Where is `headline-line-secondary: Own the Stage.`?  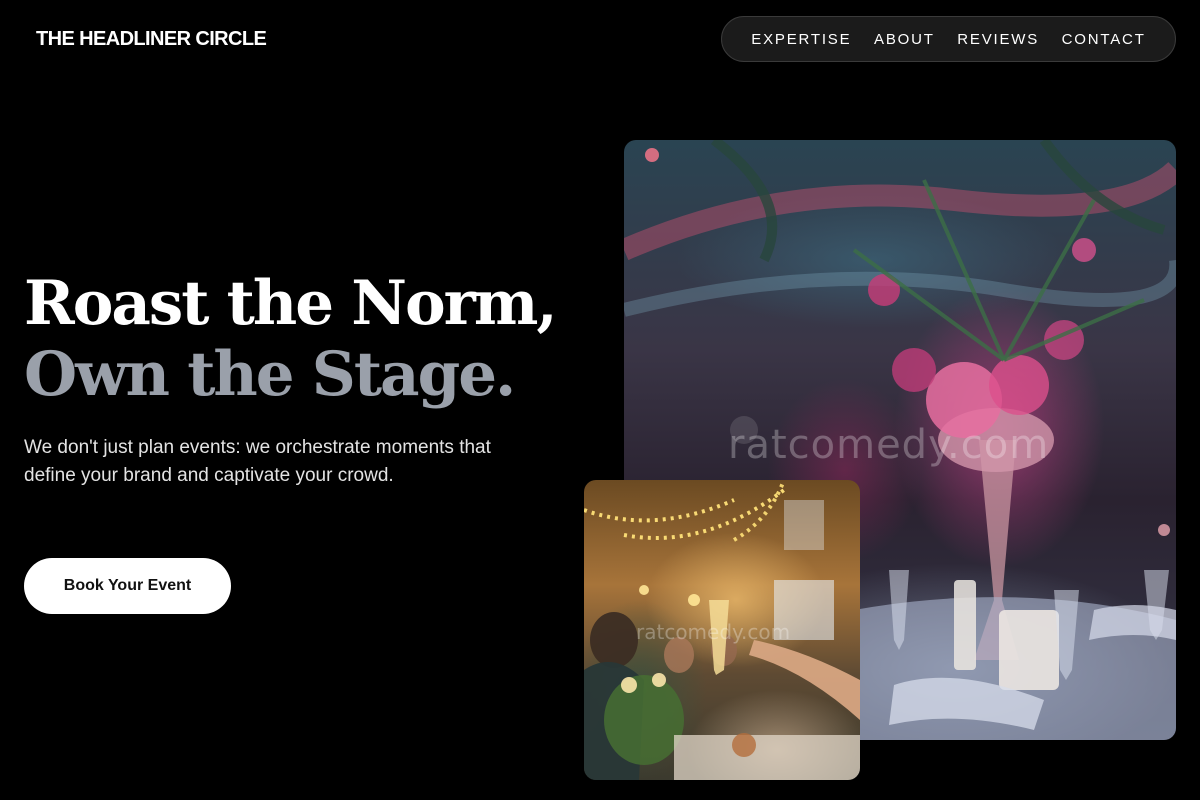
headline-line-secondary: Own the Stage. is located at coordinates (270, 374).